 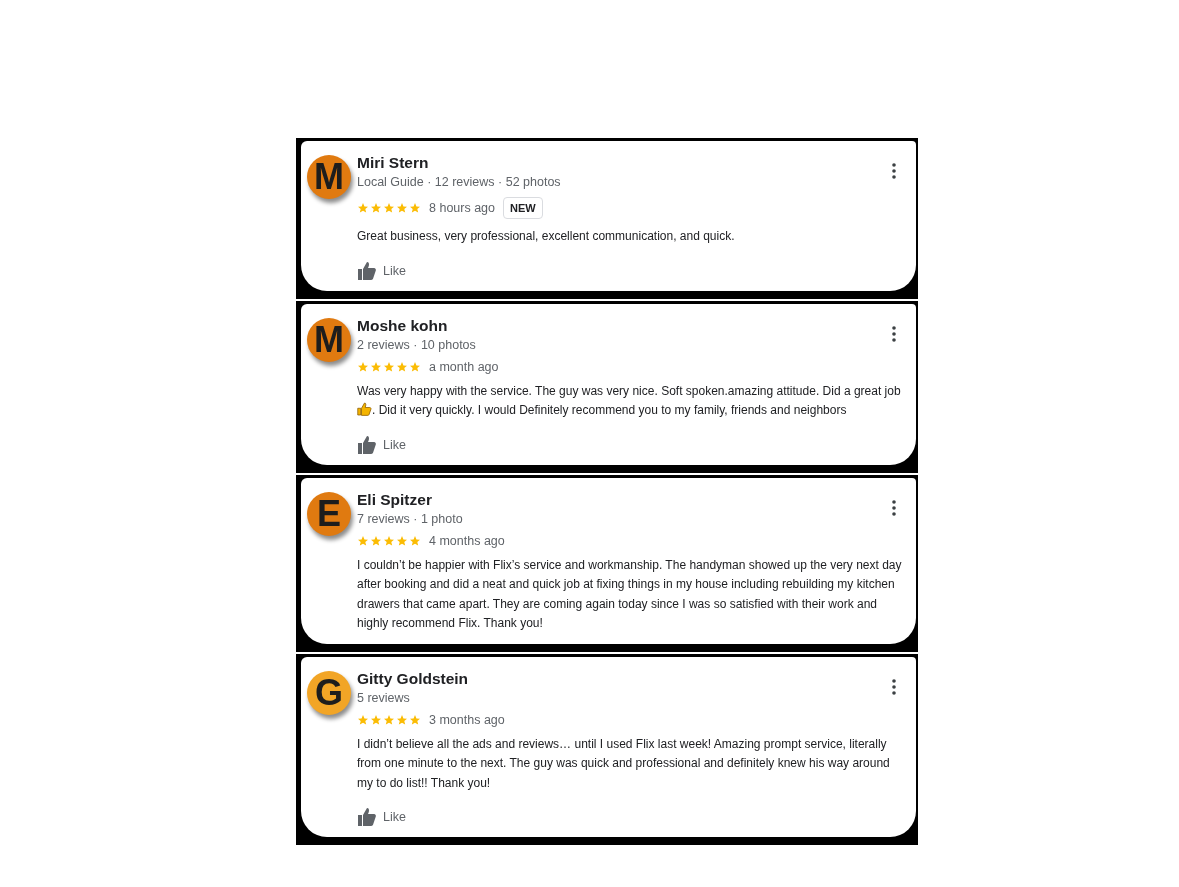 What do you see at coordinates (417, 345) in the screenshot?
I see `reviewer-stats: 2 reviews · 10 photos` at bounding box center [417, 345].